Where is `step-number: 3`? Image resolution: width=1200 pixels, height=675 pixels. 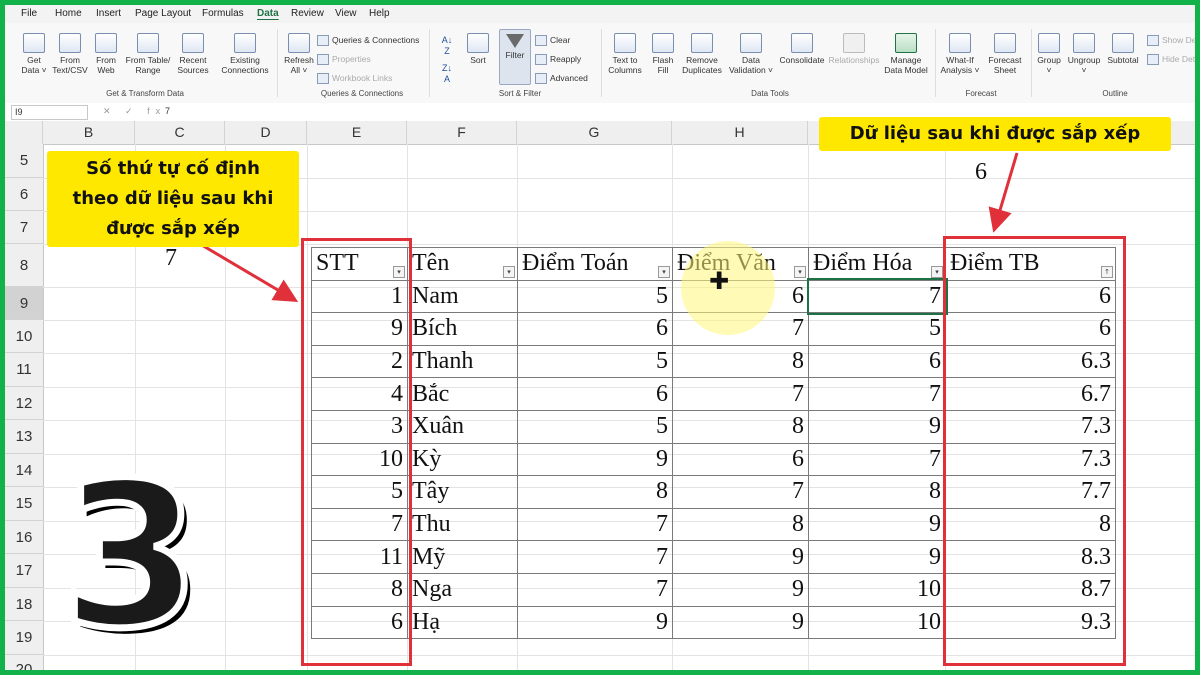
step-number: 3 is located at coordinates (130, 555).